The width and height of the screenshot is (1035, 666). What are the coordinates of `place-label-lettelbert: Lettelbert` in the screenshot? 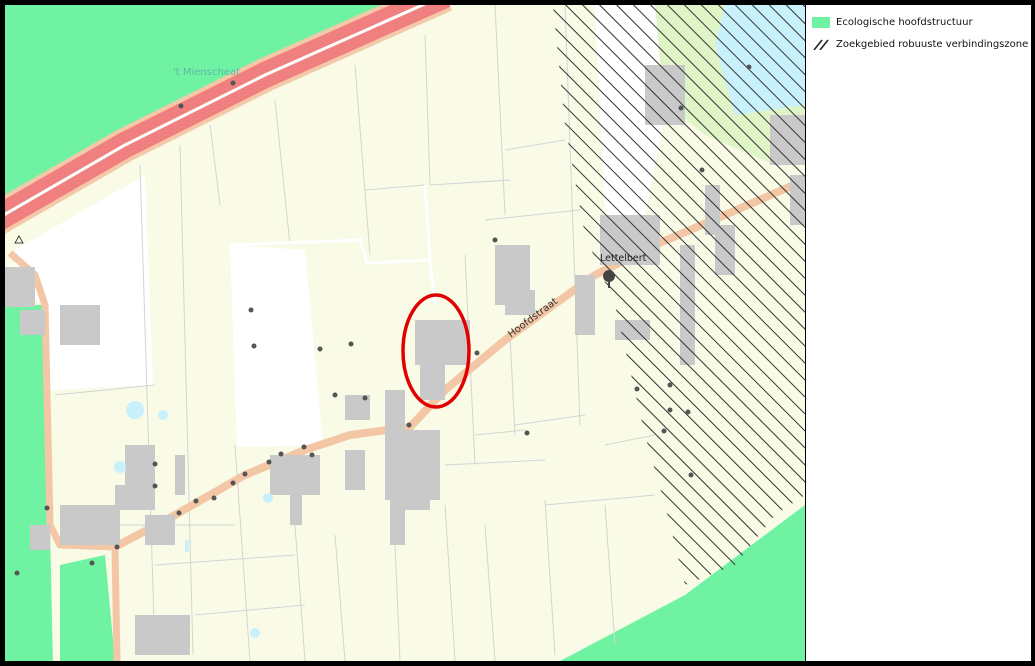 It's located at (623, 258).